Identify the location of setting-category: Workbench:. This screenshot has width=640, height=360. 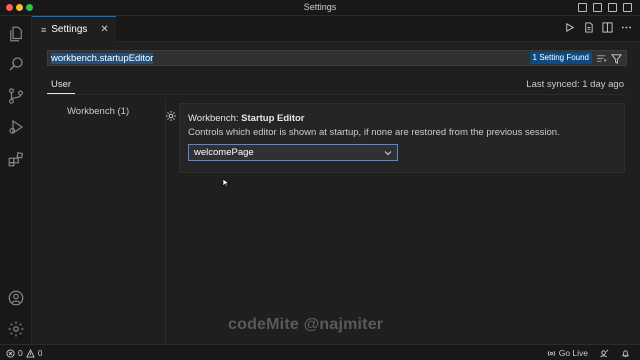
(215, 118).